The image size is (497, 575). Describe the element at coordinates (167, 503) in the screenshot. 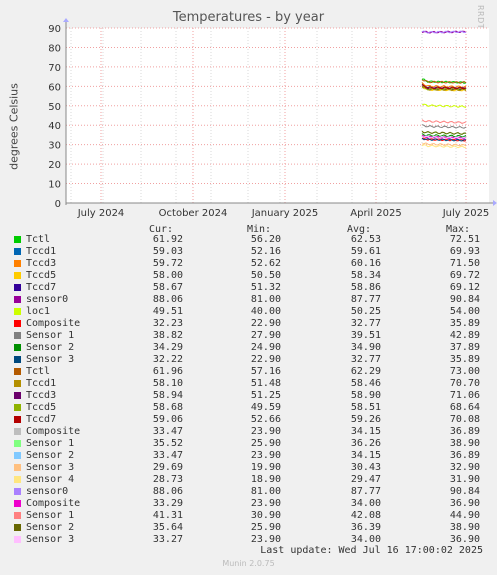

I see `legend-cur-value: 33.29` at that location.